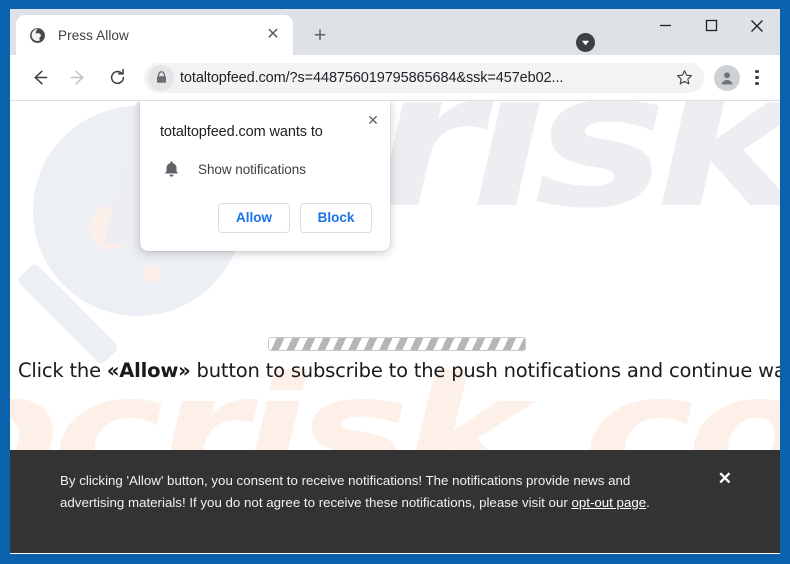  I want to click on window-controls, so click(711, 32).